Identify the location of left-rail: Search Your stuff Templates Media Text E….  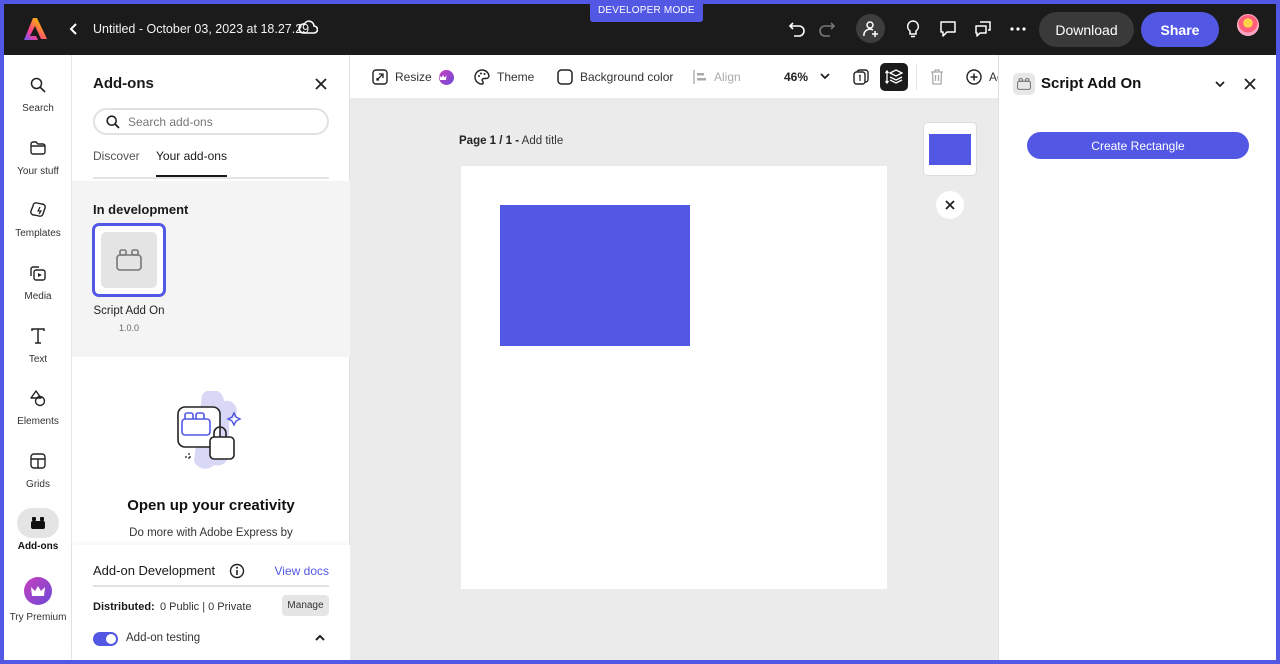
(38, 357).